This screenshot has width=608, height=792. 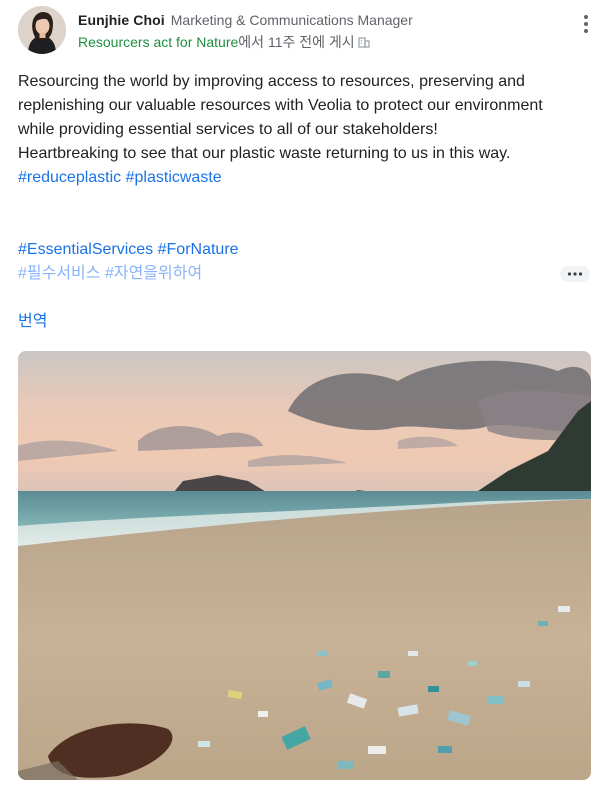 I want to click on translate-link: 번역, so click(x=32, y=322).